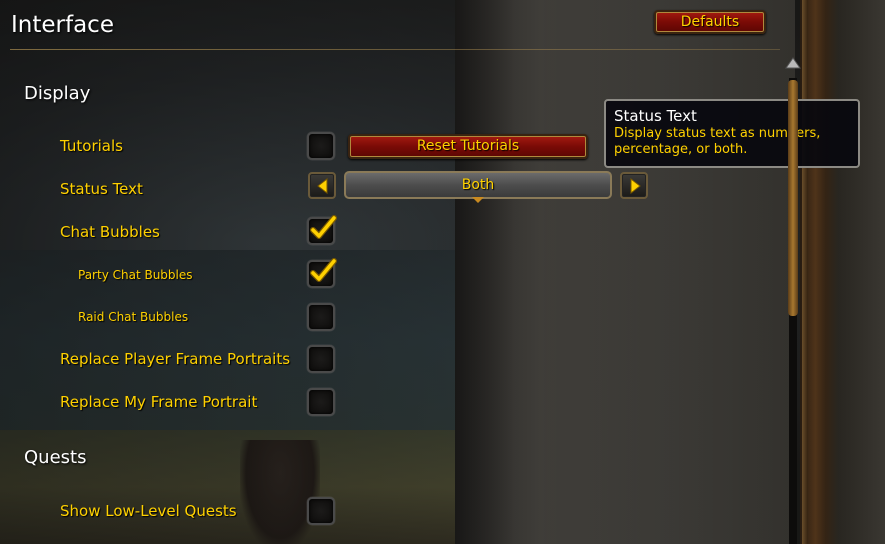 The width and height of the screenshot is (885, 544). I want to click on panel-title: Interface, so click(62, 25).